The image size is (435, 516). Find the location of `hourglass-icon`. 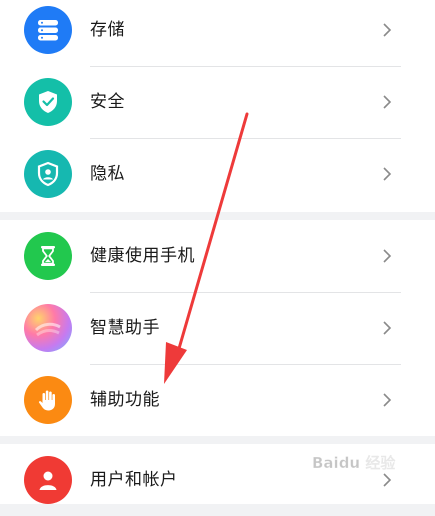

hourglass-icon is located at coordinates (48, 256).